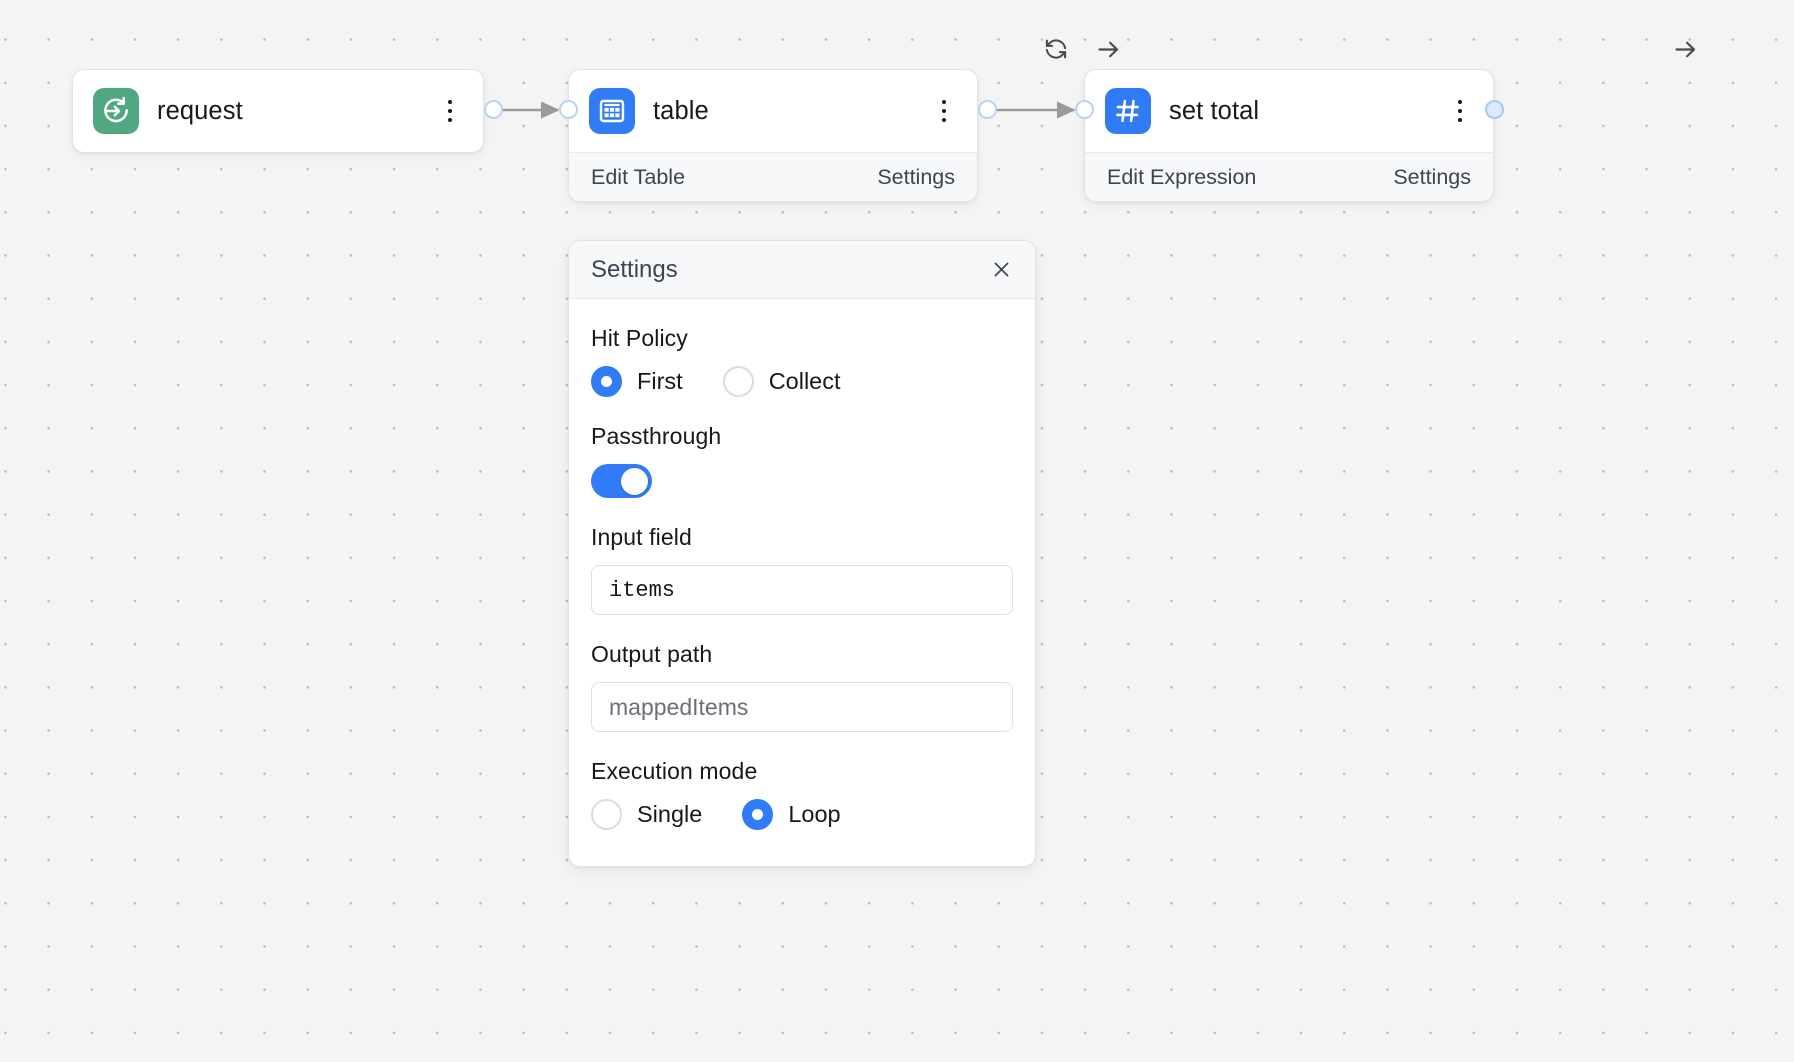  I want to click on execution-mode-option-loop: Loop, so click(791, 814).